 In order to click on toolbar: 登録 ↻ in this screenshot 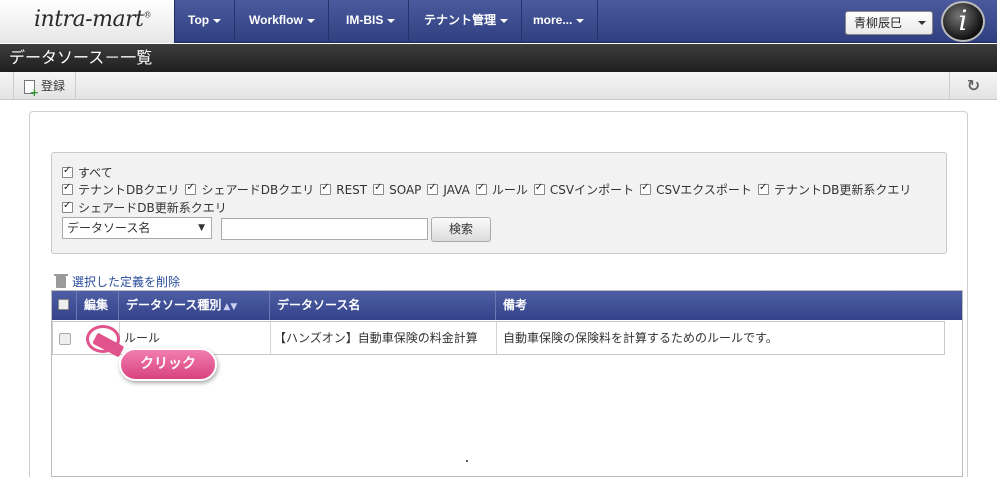, I will do `click(498, 86)`.